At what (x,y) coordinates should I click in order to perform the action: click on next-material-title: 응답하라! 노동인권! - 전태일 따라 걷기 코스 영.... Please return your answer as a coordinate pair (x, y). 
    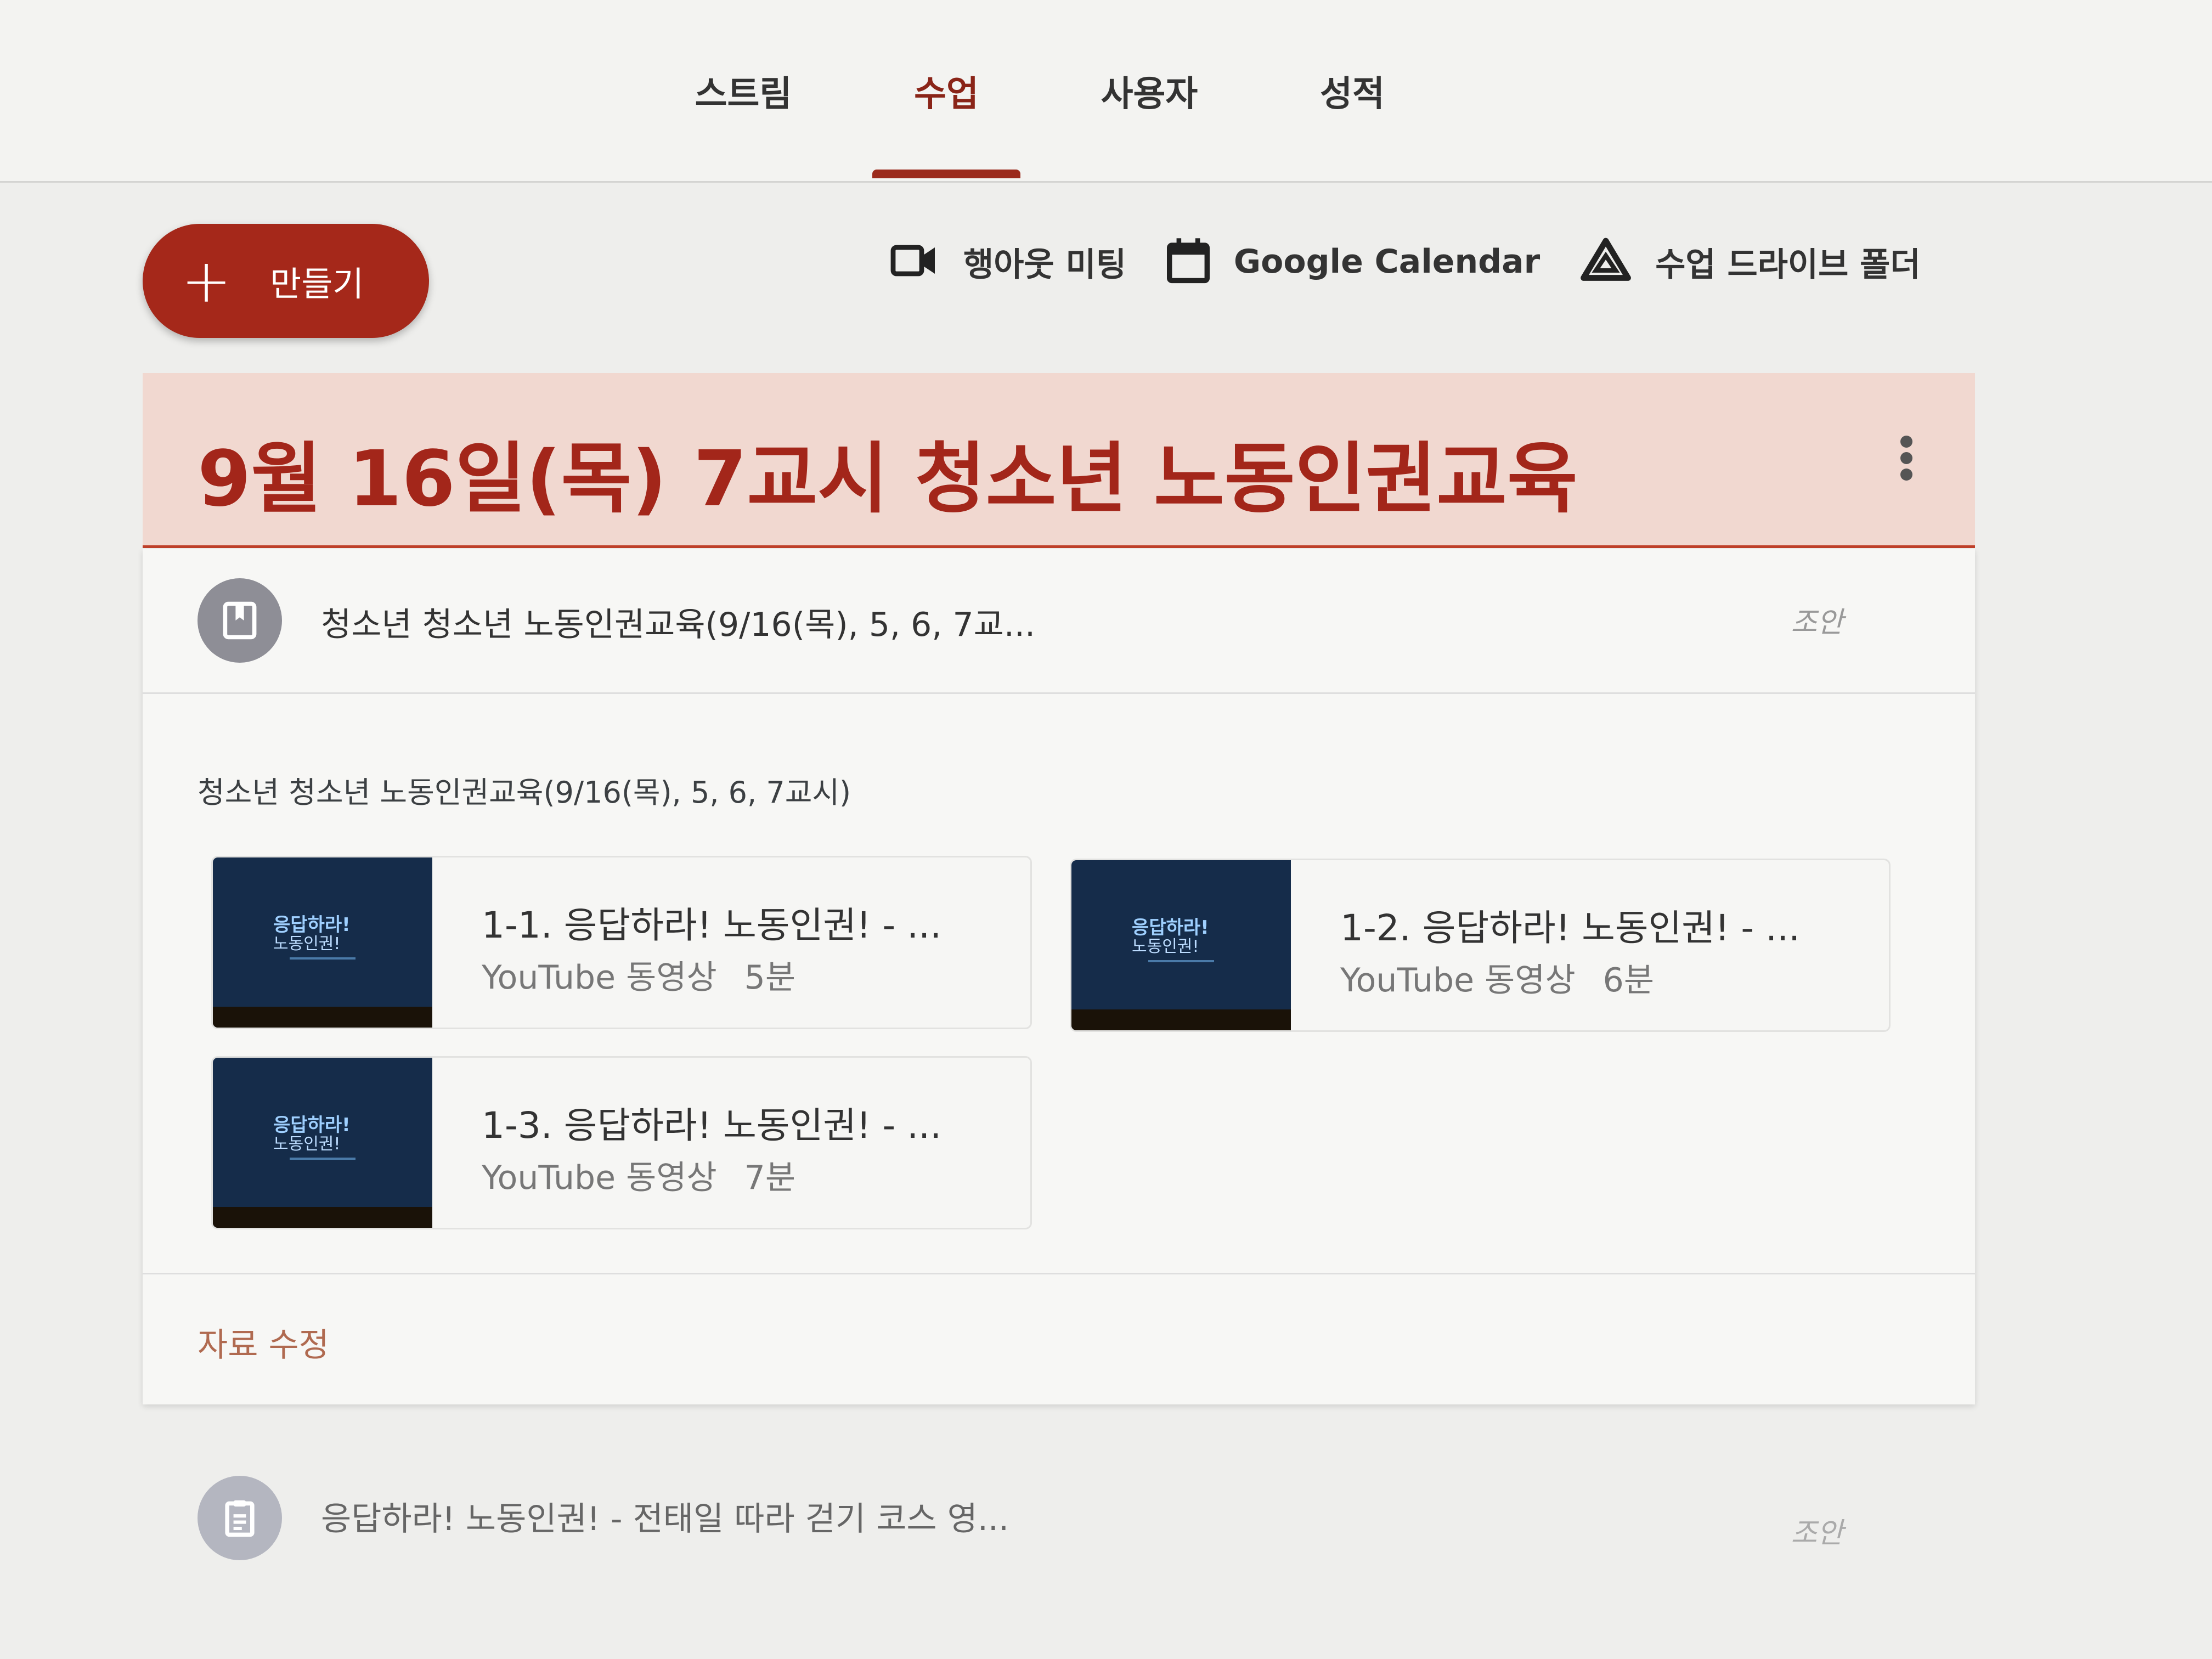
    Looking at the image, I should click on (665, 1519).